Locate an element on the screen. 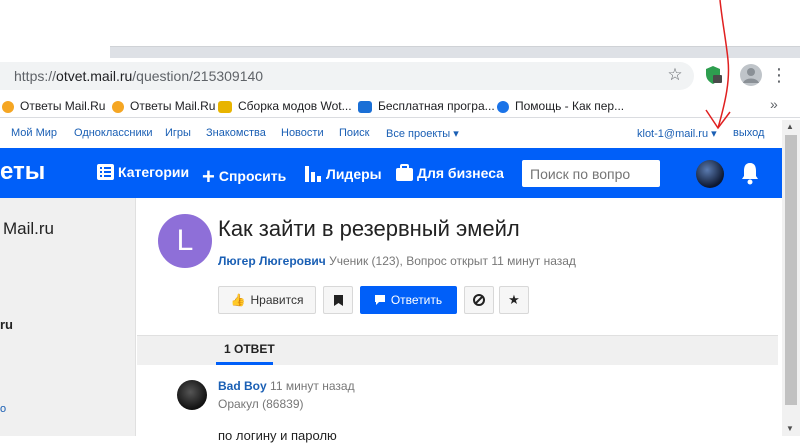 This screenshot has height=443, width=800. bookmark-button is located at coordinates (338, 300).